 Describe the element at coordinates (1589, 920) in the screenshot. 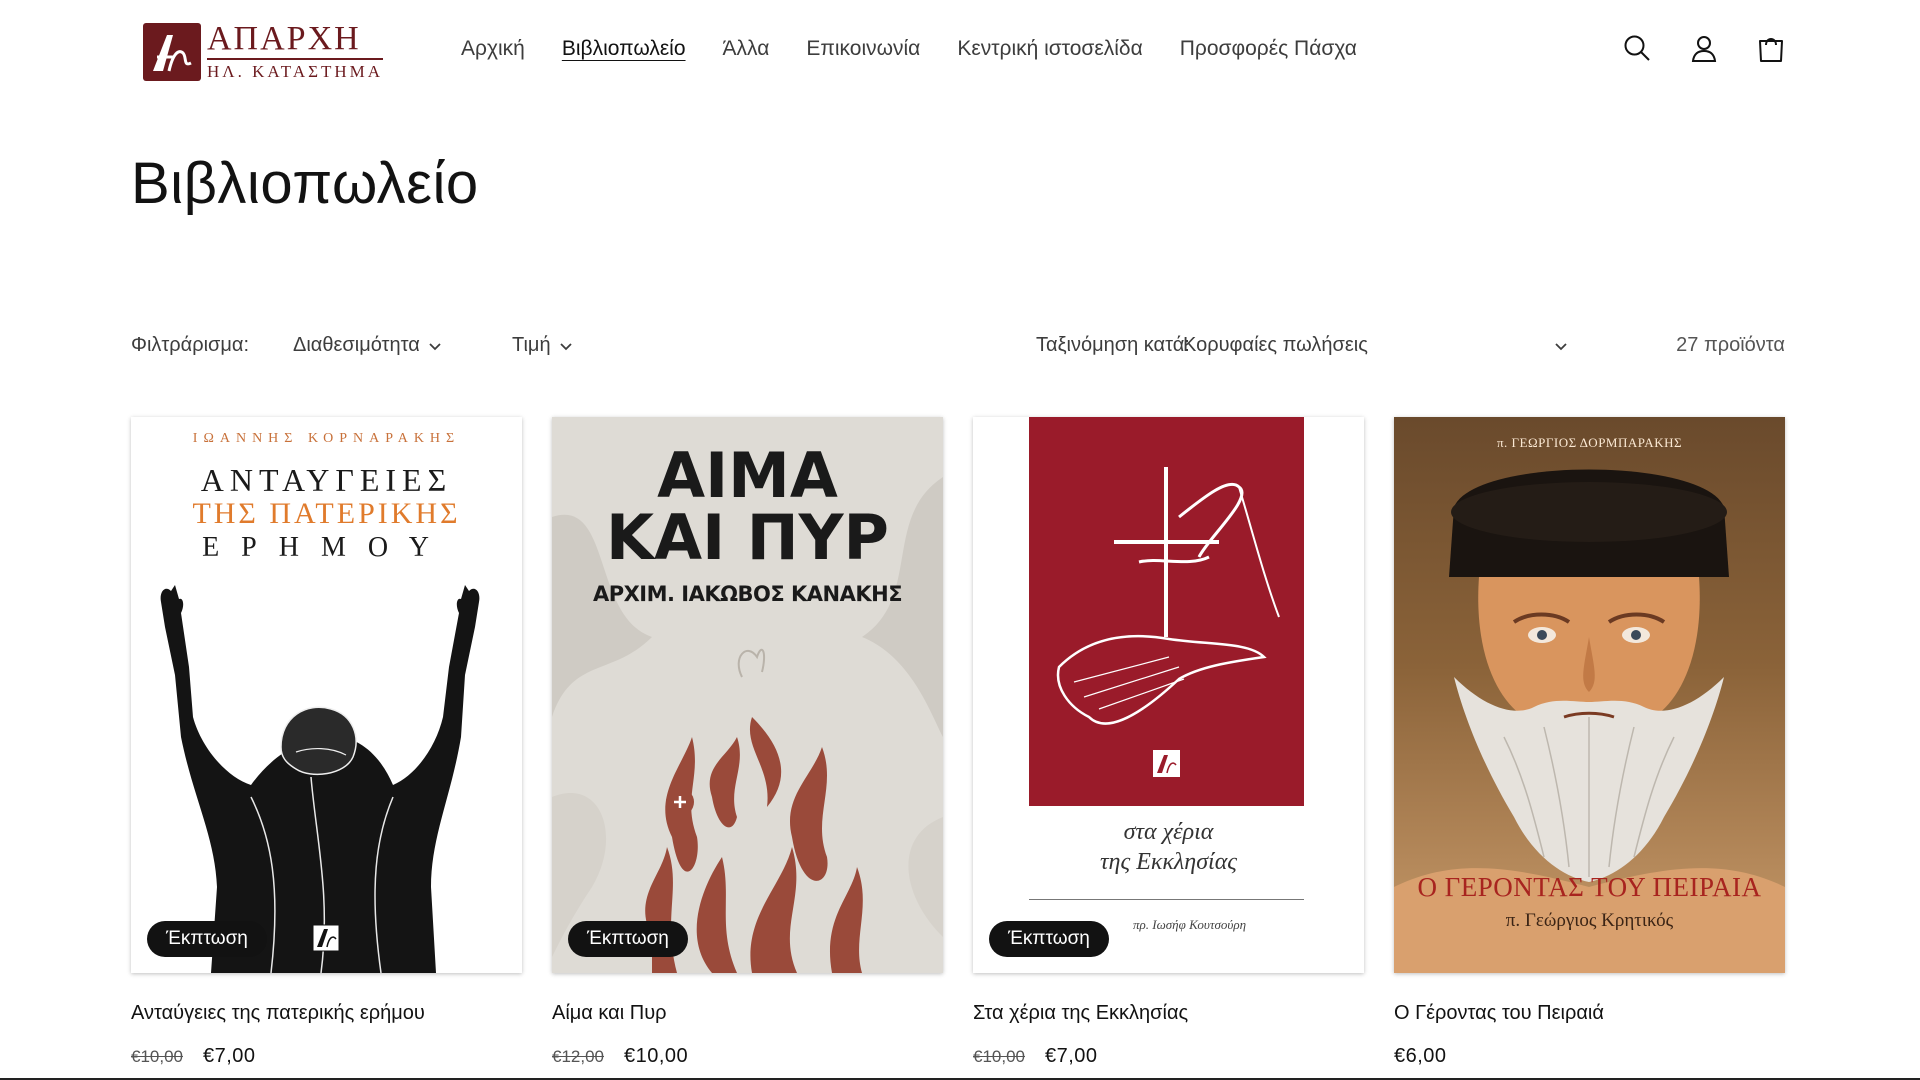

I see `cover-subtitle: π. Γεώργιος Κρητικός` at that location.